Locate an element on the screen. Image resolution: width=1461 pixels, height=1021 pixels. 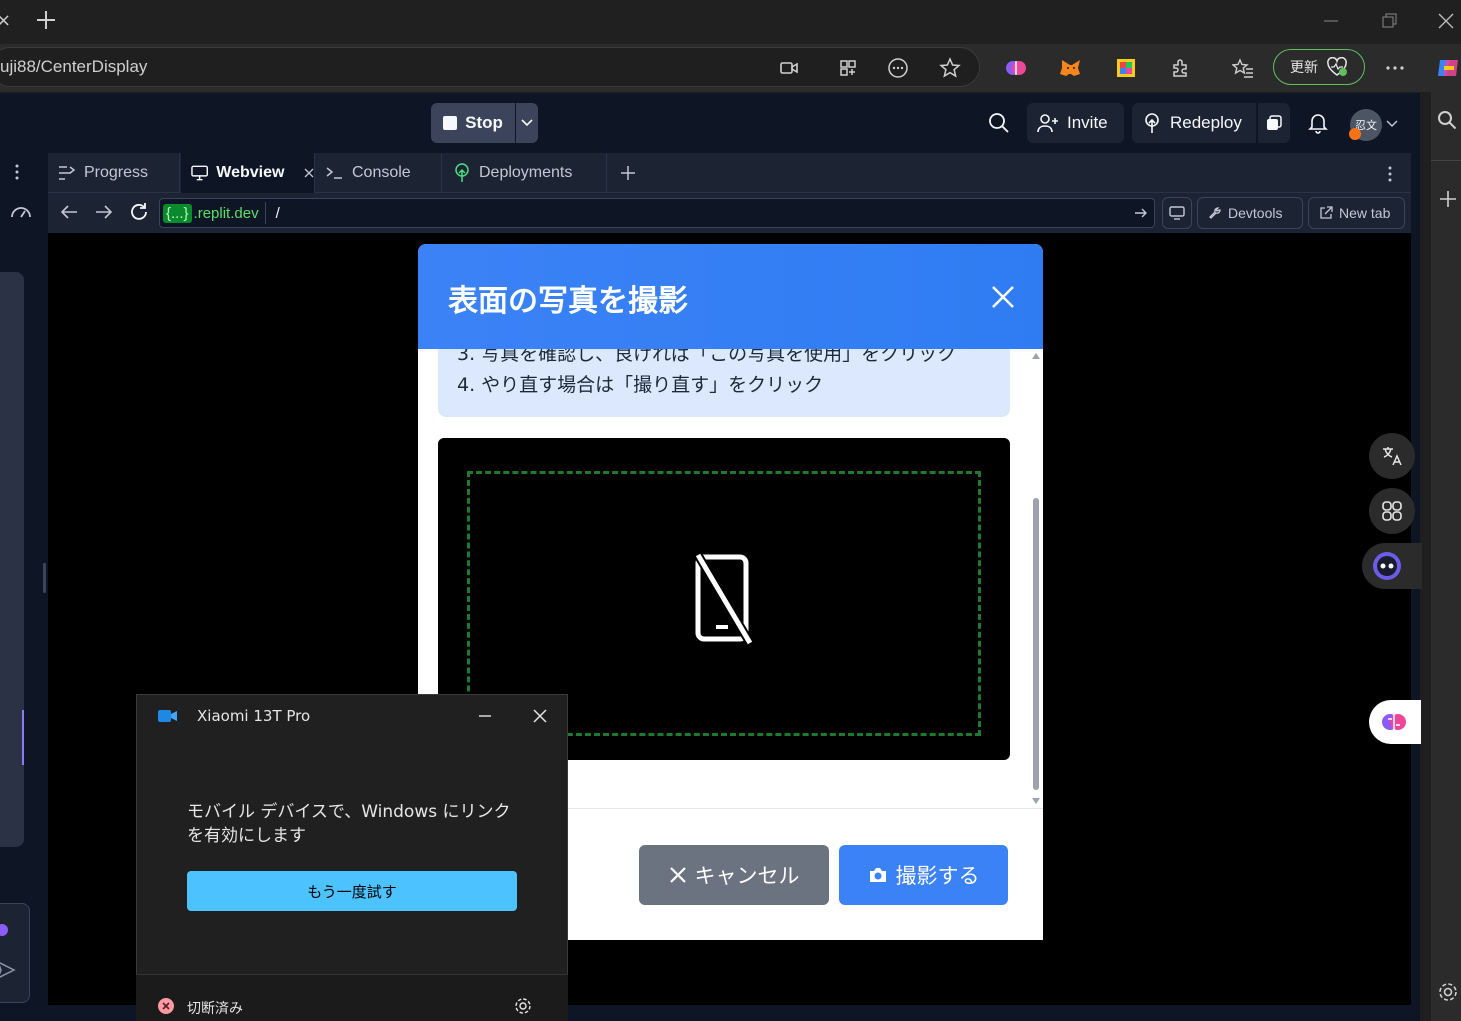
modal-scrollbar is located at coordinates (1036, 579).